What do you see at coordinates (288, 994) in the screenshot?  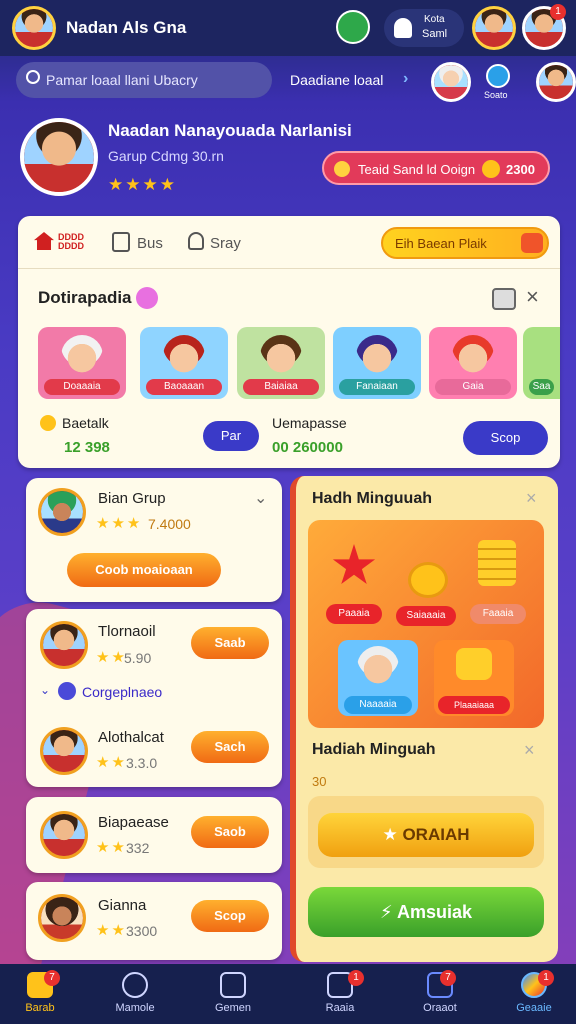 I see `bottom-nav` at bounding box center [288, 994].